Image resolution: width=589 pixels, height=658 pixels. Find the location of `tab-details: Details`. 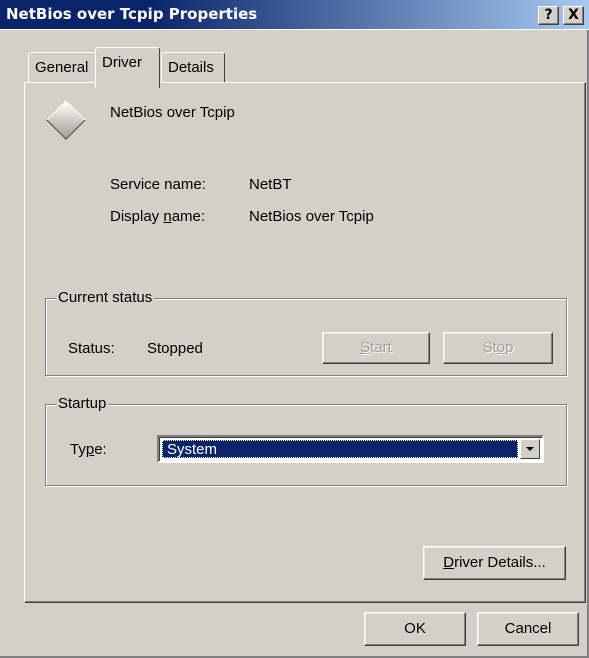

tab-details: Details is located at coordinates (193, 69).